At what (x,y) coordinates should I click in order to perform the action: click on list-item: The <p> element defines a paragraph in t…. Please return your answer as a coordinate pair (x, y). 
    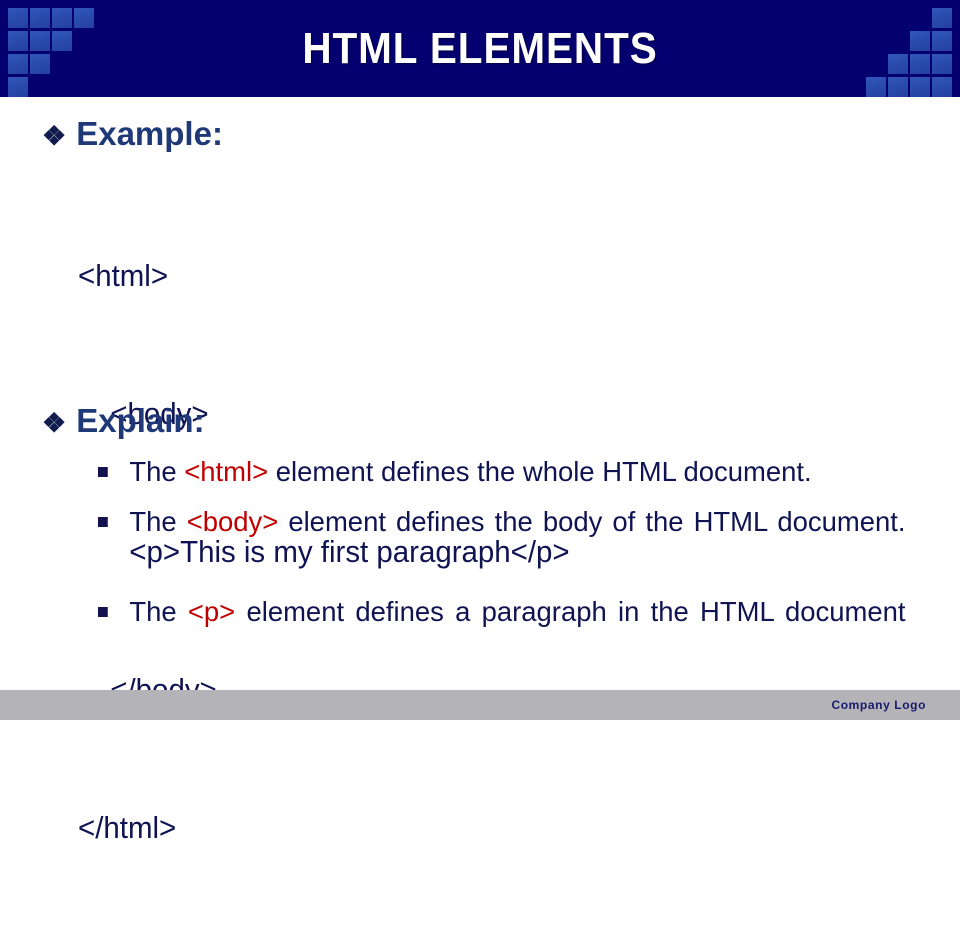
    Looking at the image, I should click on (500, 632).